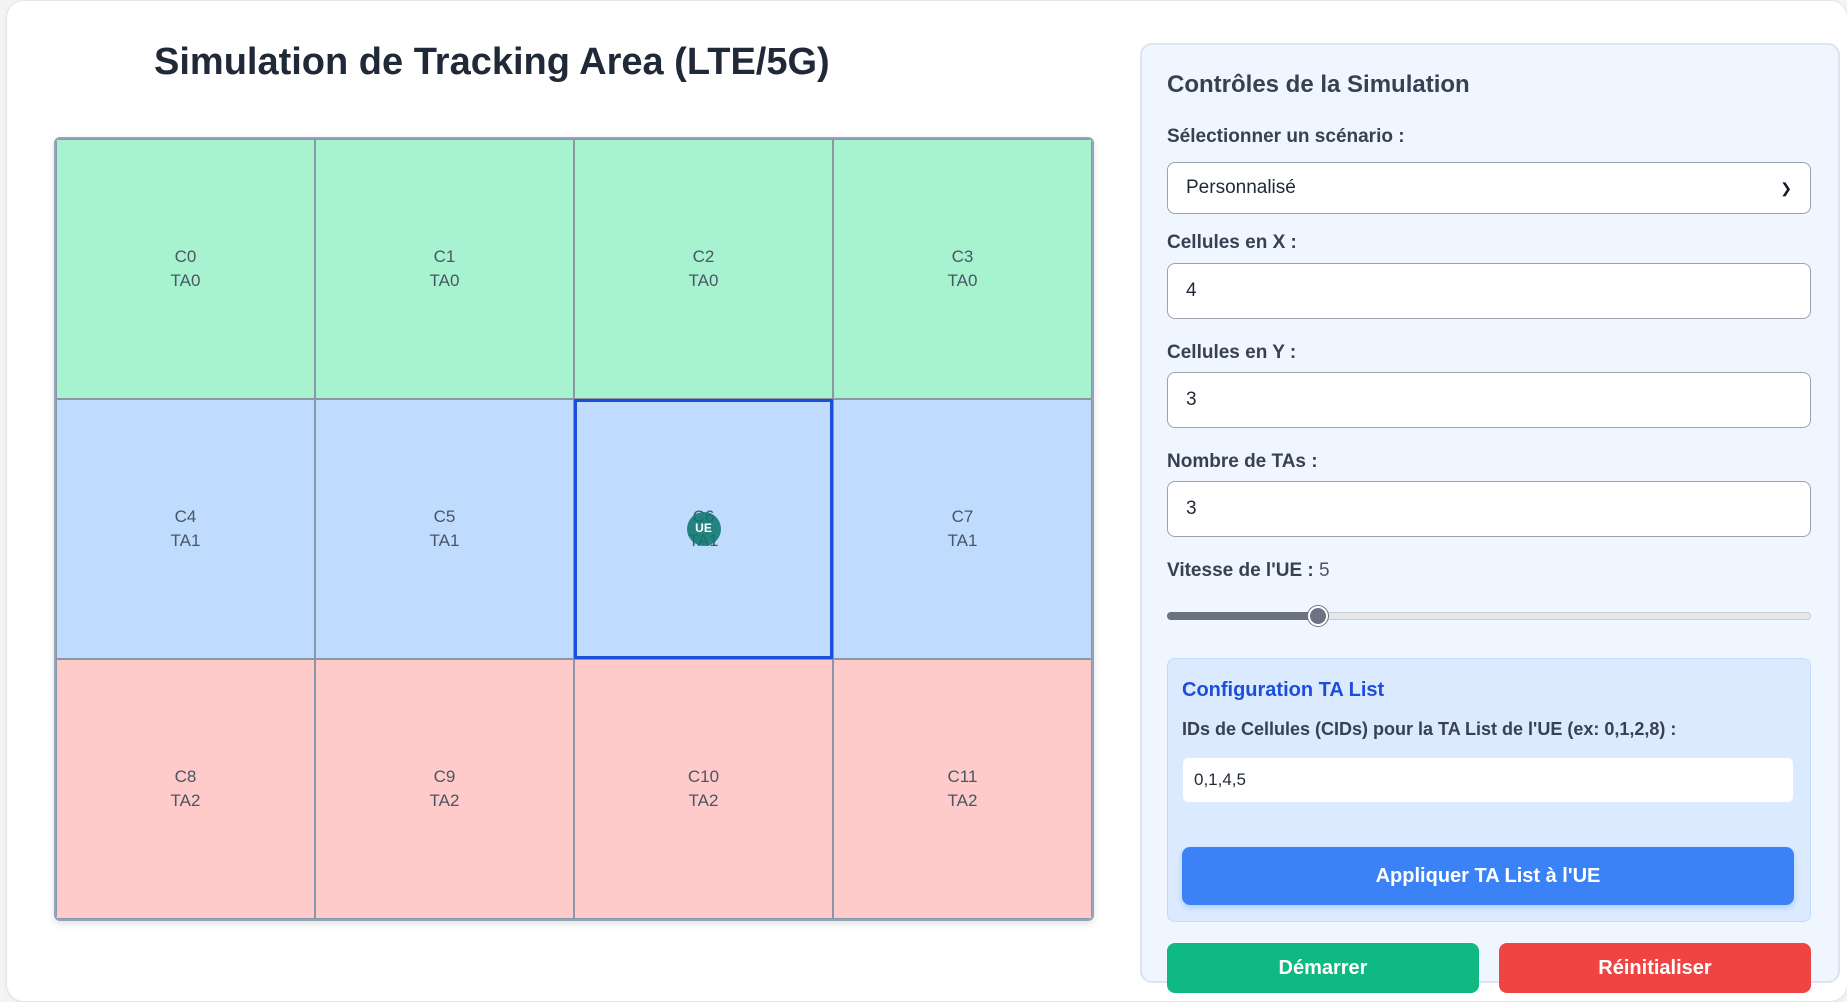  What do you see at coordinates (1243, 616) in the screenshot?
I see `speed-slider-fill` at bounding box center [1243, 616].